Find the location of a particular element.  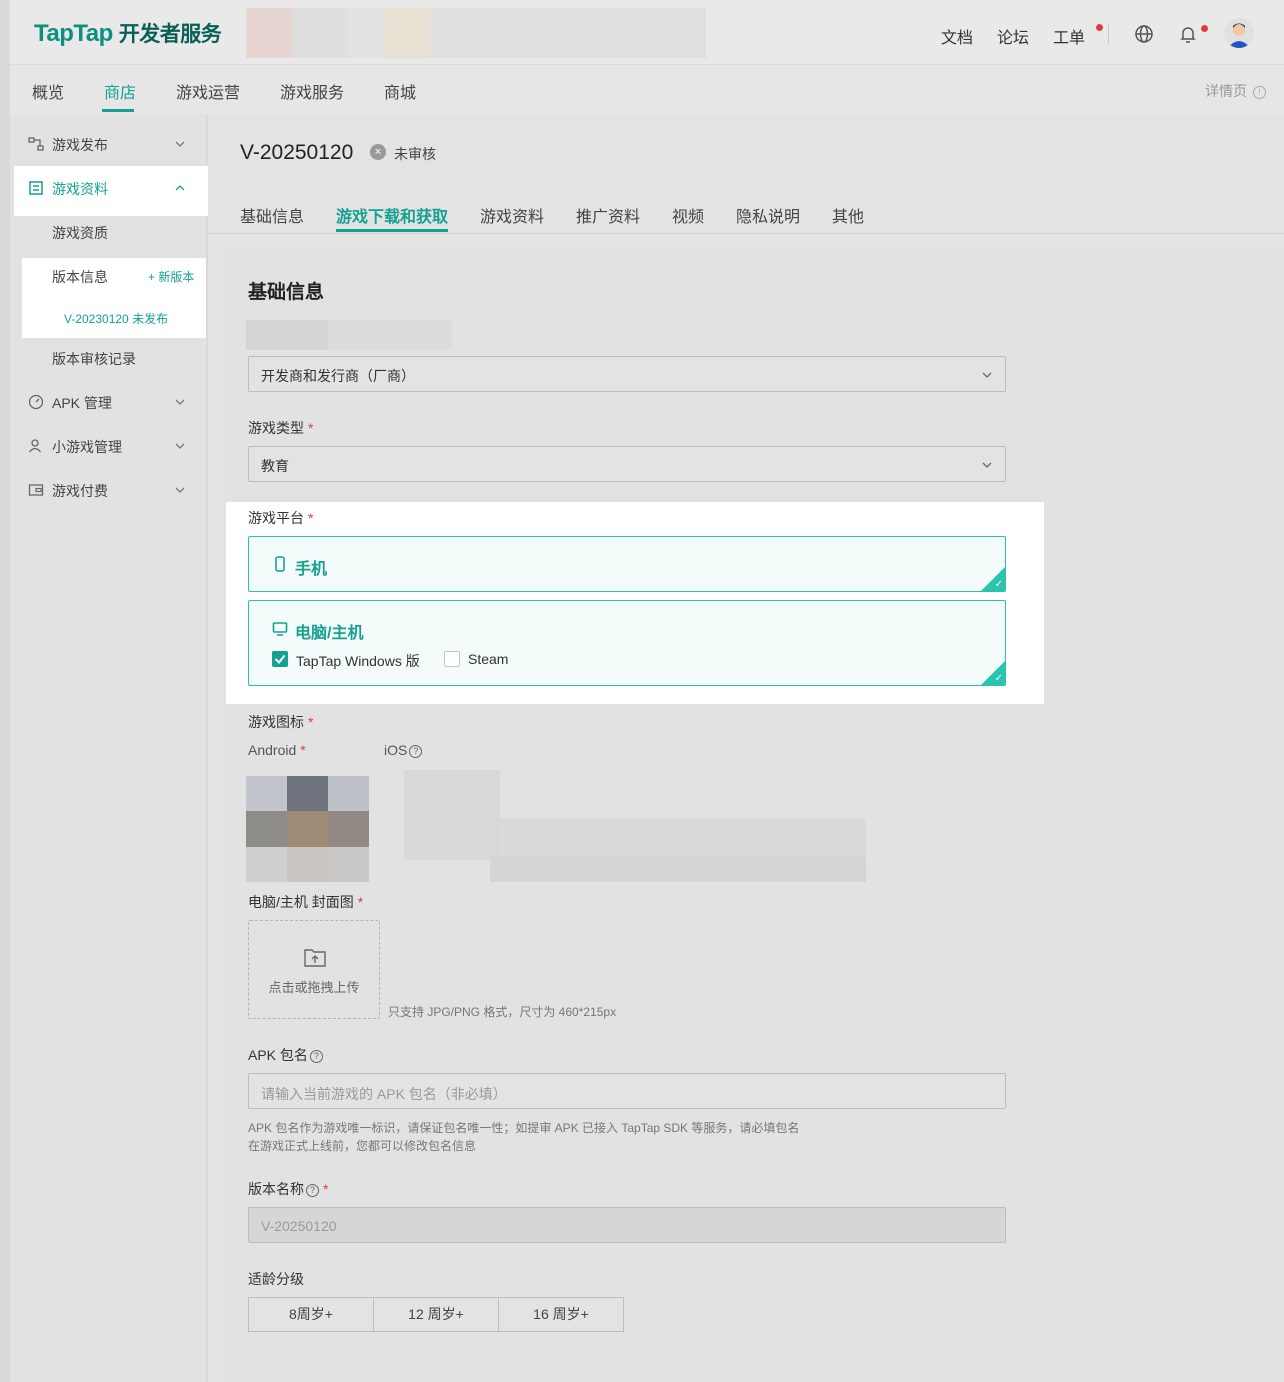

wallet-icon is located at coordinates (36, 490).